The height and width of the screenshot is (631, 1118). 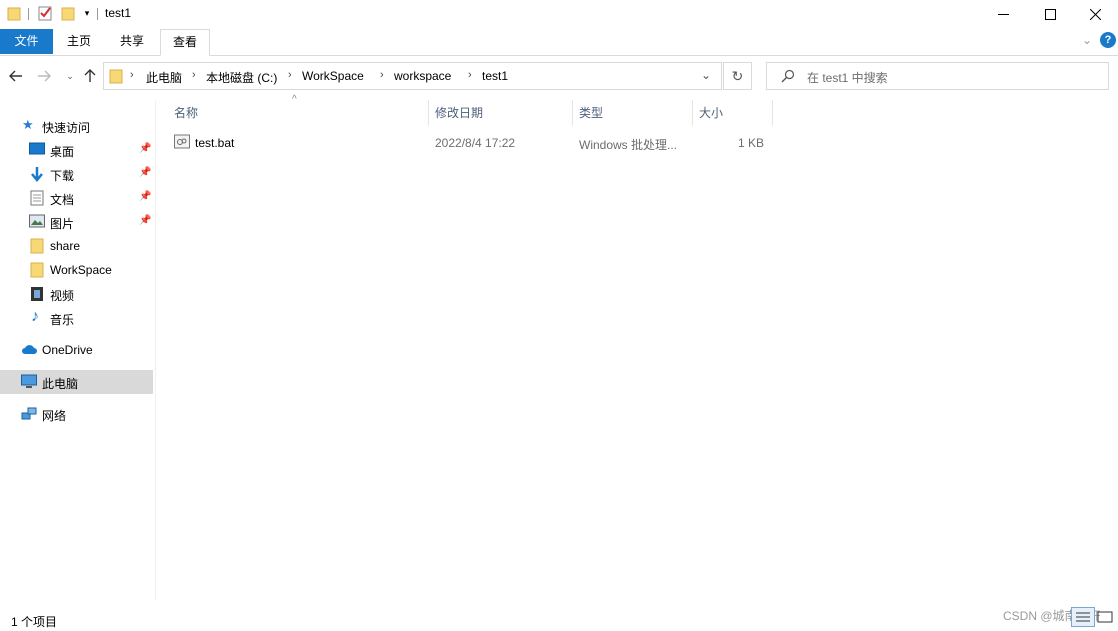 What do you see at coordinates (81, 270) in the screenshot?
I see `sidebar-item-label: WorkSpace` at bounding box center [81, 270].